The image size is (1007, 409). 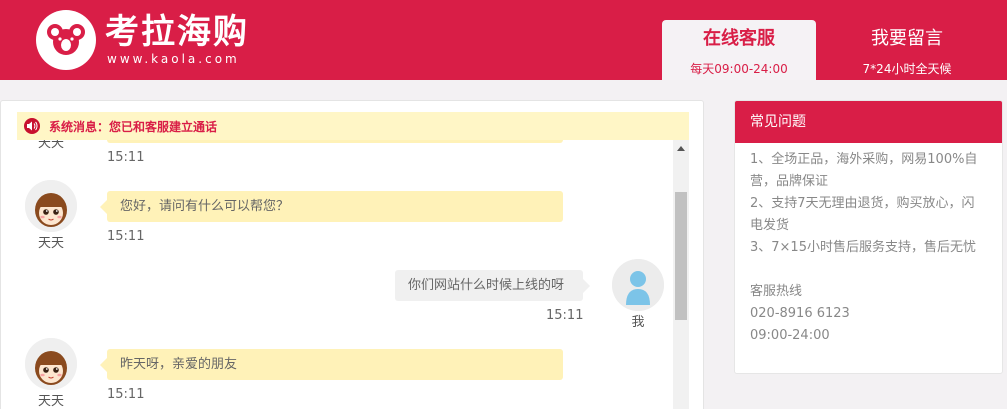 What do you see at coordinates (492, 285) in the screenshot?
I see `message-bubble: 你们网站什么时候上线的呀` at bounding box center [492, 285].